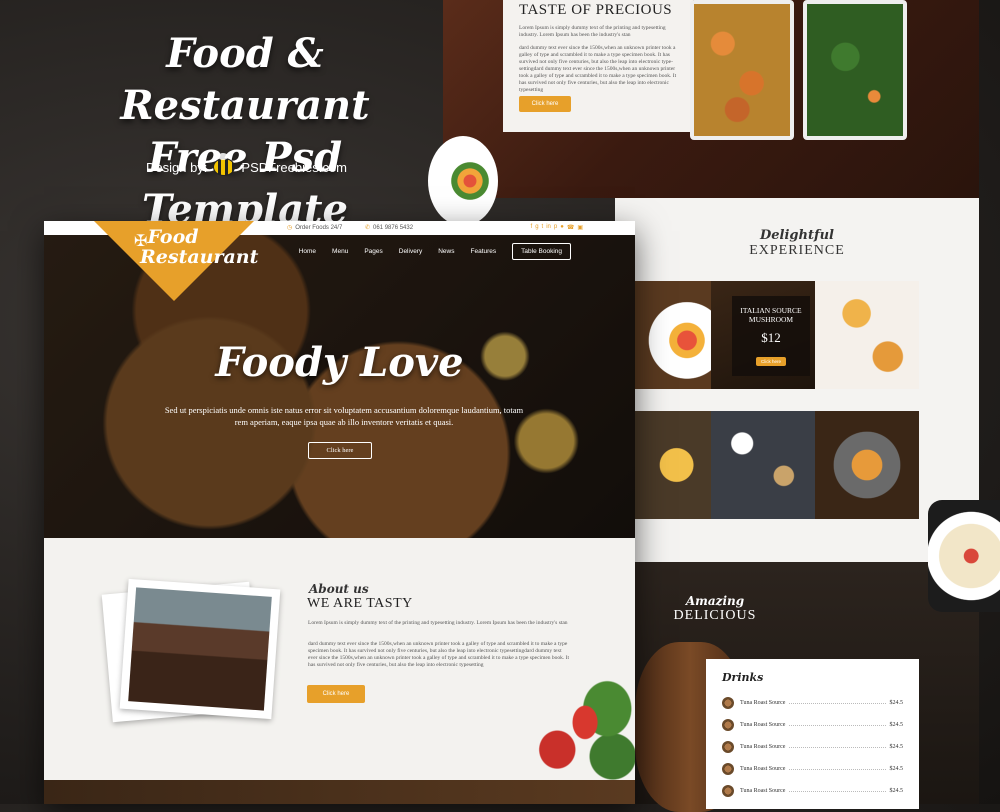  I want to click on salad-plate-image, so click(463, 181).